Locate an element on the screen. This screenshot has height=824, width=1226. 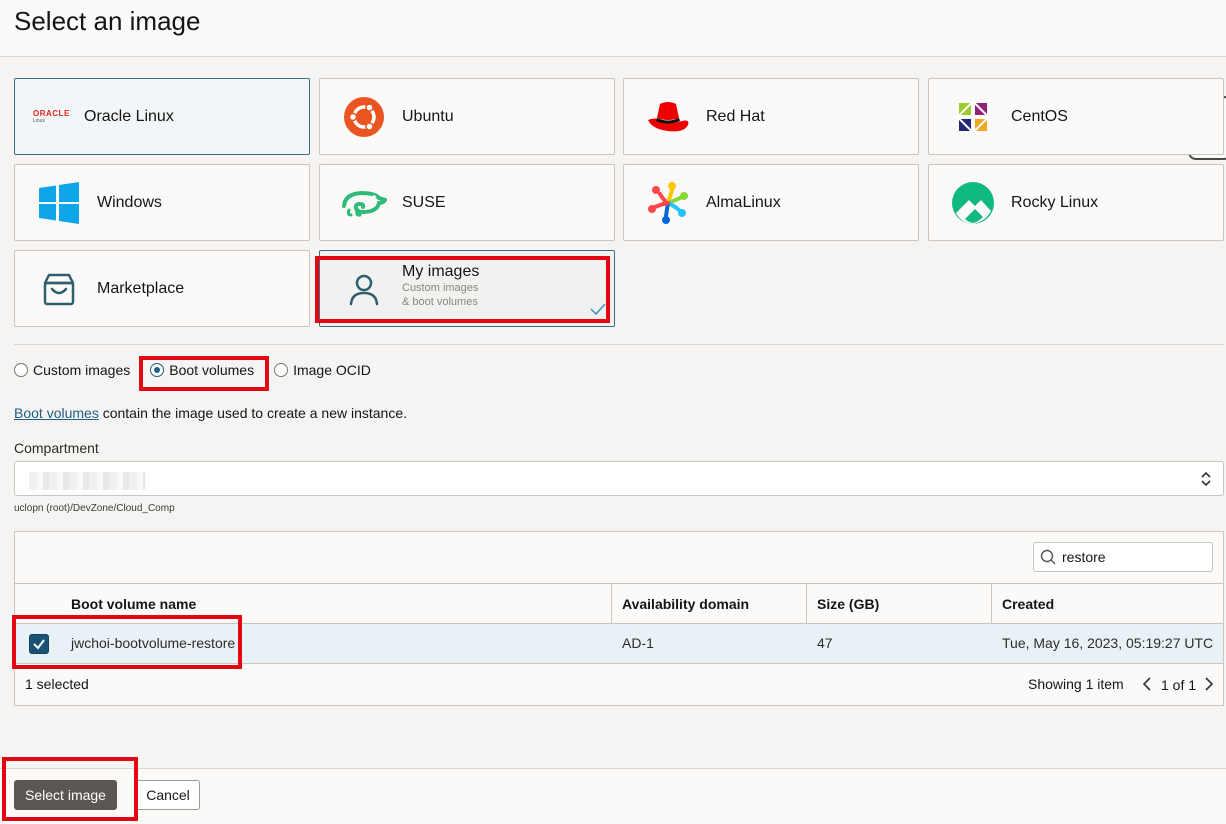
table-footer: 1 selected Showing 1 item 1 of 1 is located at coordinates (619, 684).